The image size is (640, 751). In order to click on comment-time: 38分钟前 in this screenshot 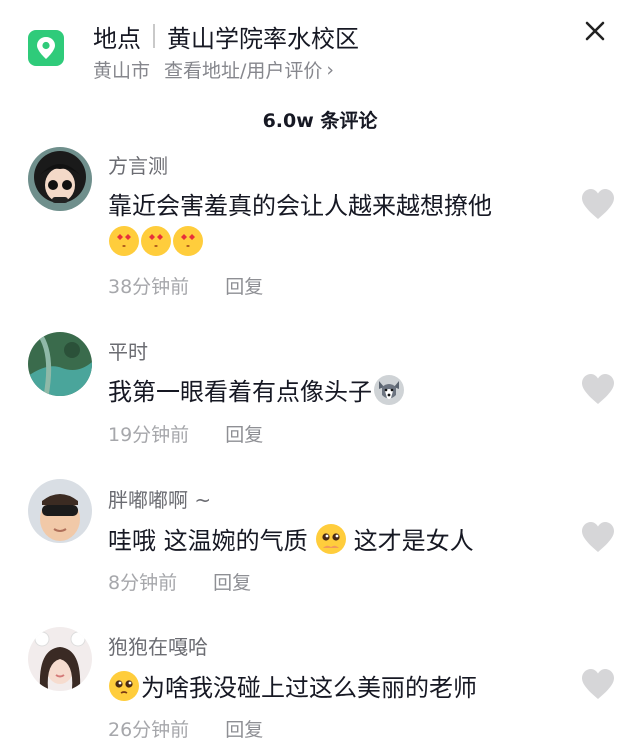, I will do `click(149, 287)`.